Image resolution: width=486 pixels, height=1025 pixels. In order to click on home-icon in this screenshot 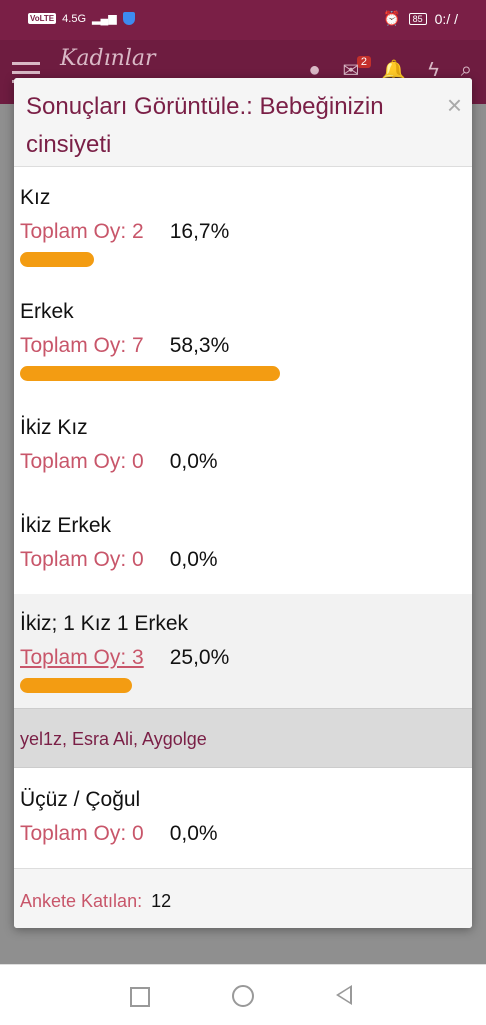, I will do `click(243, 996)`.